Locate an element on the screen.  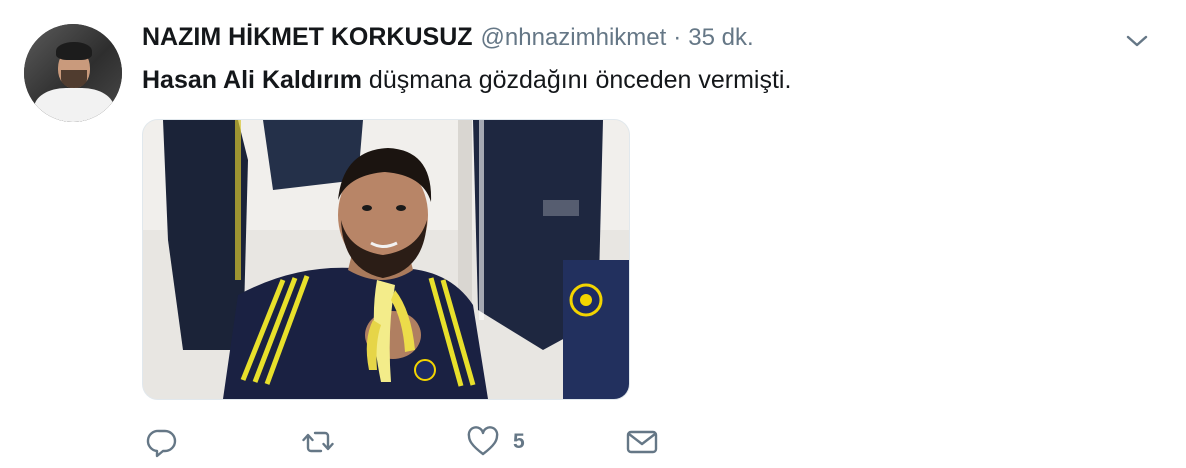
retweet-button is located at coordinates (318, 442).